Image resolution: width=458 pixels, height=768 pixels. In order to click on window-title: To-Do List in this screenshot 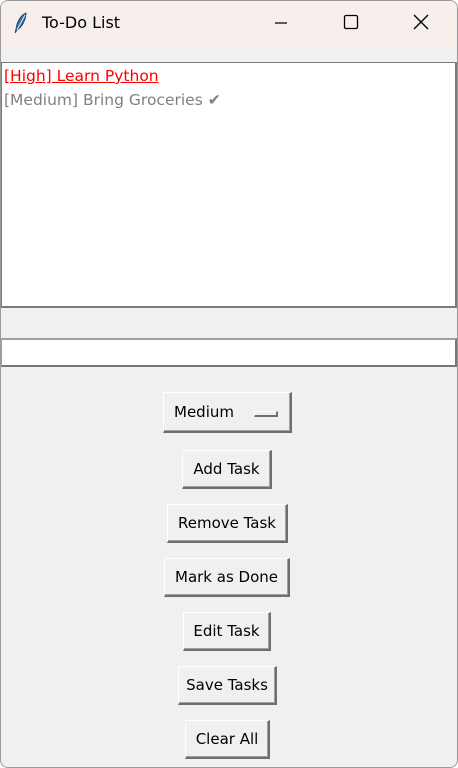, I will do `click(81, 22)`.